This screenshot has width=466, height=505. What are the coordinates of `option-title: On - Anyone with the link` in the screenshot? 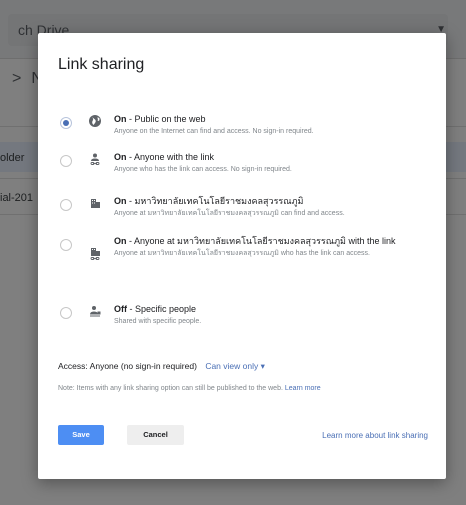 It's located at (273, 157).